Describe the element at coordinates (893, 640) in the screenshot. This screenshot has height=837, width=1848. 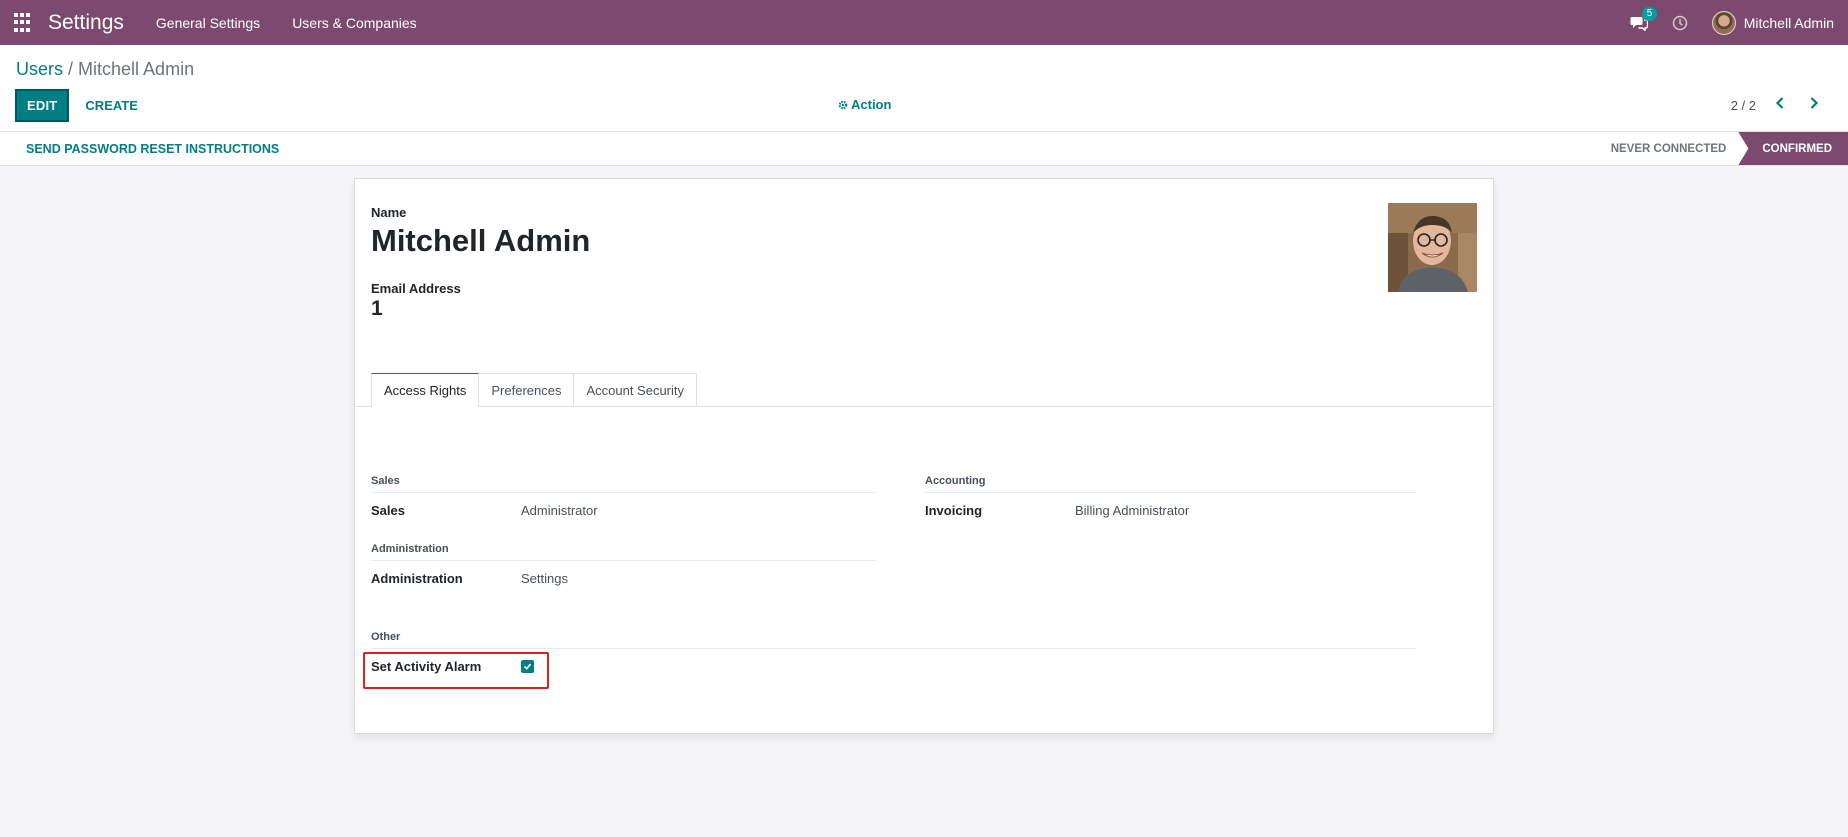
I see `group-title-other: Other` at that location.